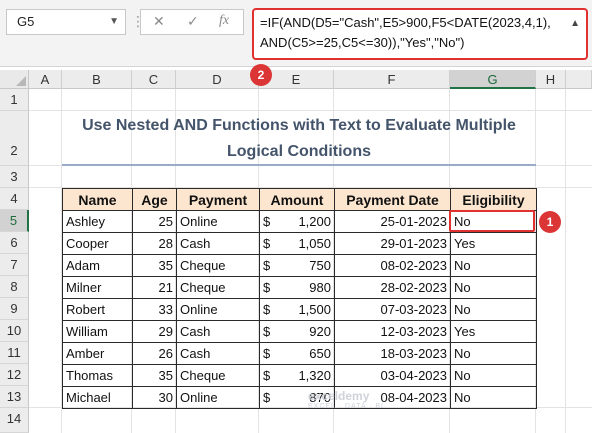 The width and height of the screenshot is (592, 433). Describe the element at coordinates (97, 265) in the screenshot. I see `cell-name: Adam` at that location.